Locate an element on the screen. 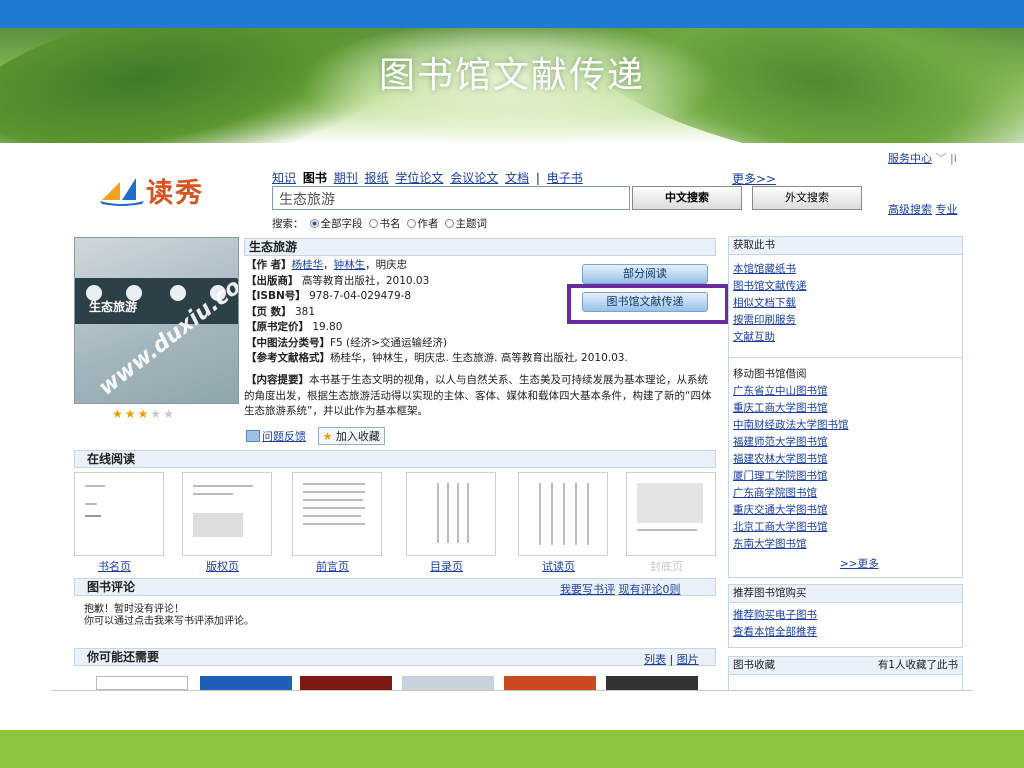 This screenshot has height=768, width=1024. star-folder-icon: ★ is located at coordinates (327, 436).